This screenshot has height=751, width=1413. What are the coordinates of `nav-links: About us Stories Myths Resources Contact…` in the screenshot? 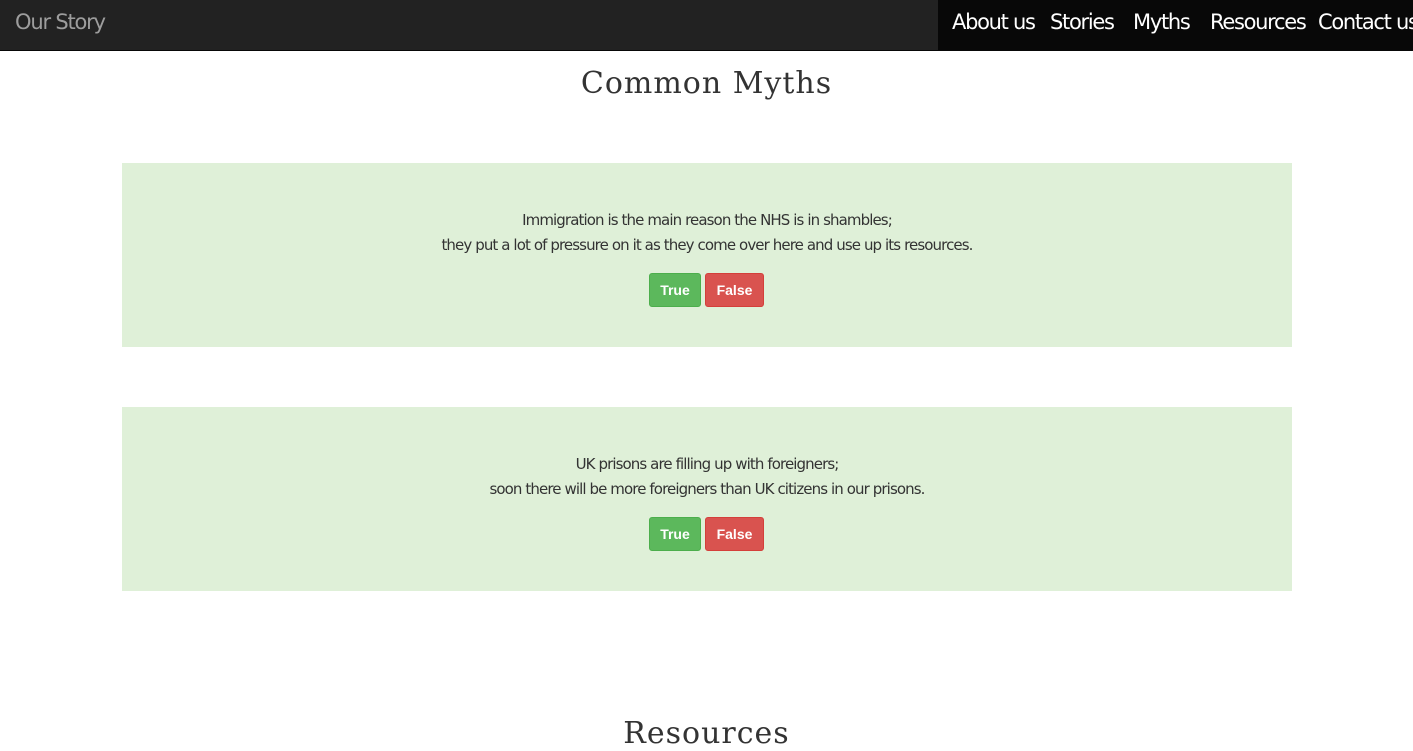 It's located at (1175, 25).